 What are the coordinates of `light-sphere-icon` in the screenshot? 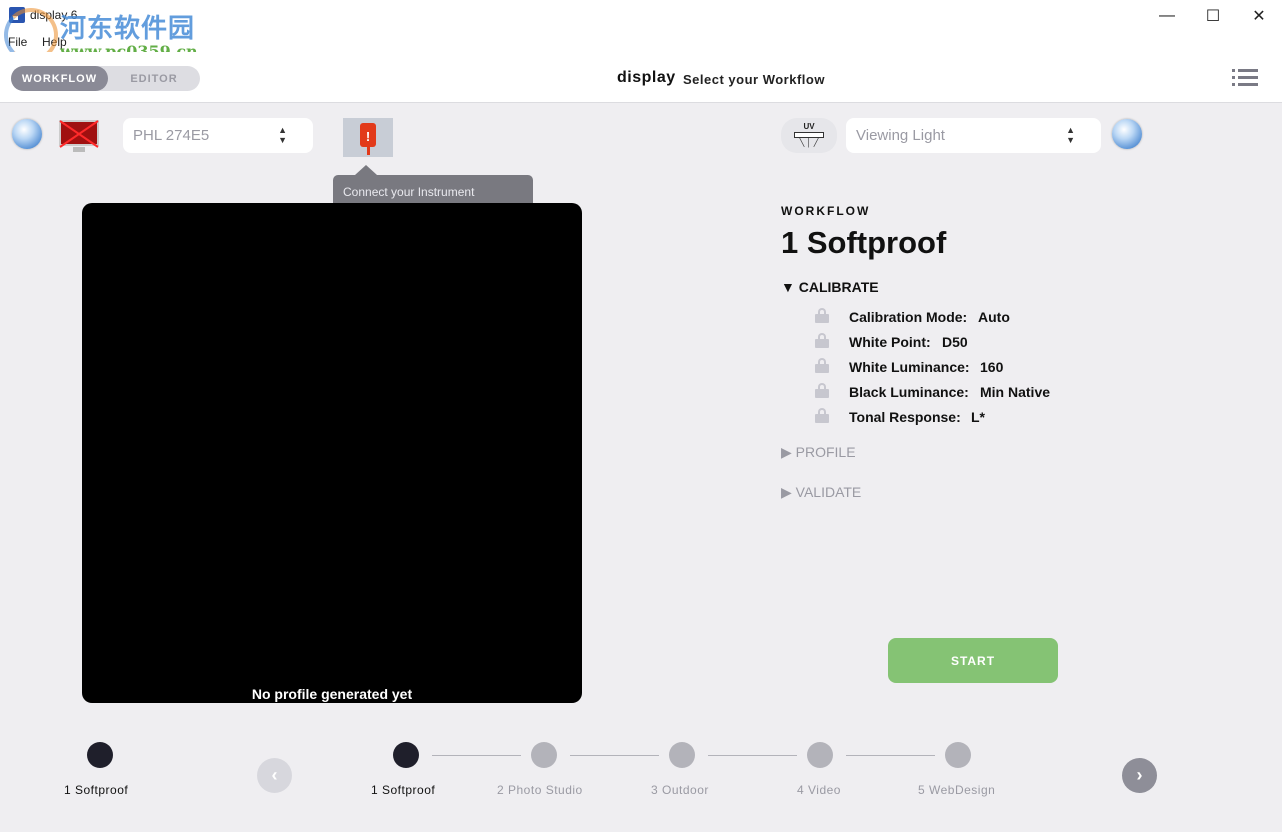 It's located at (1127, 134).